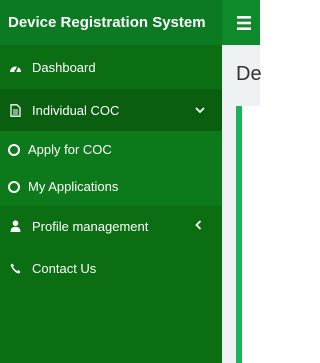 This screenshot has height=363, width=320. I want to click on sidebar-item-label: Profile management, so click(90, 226).